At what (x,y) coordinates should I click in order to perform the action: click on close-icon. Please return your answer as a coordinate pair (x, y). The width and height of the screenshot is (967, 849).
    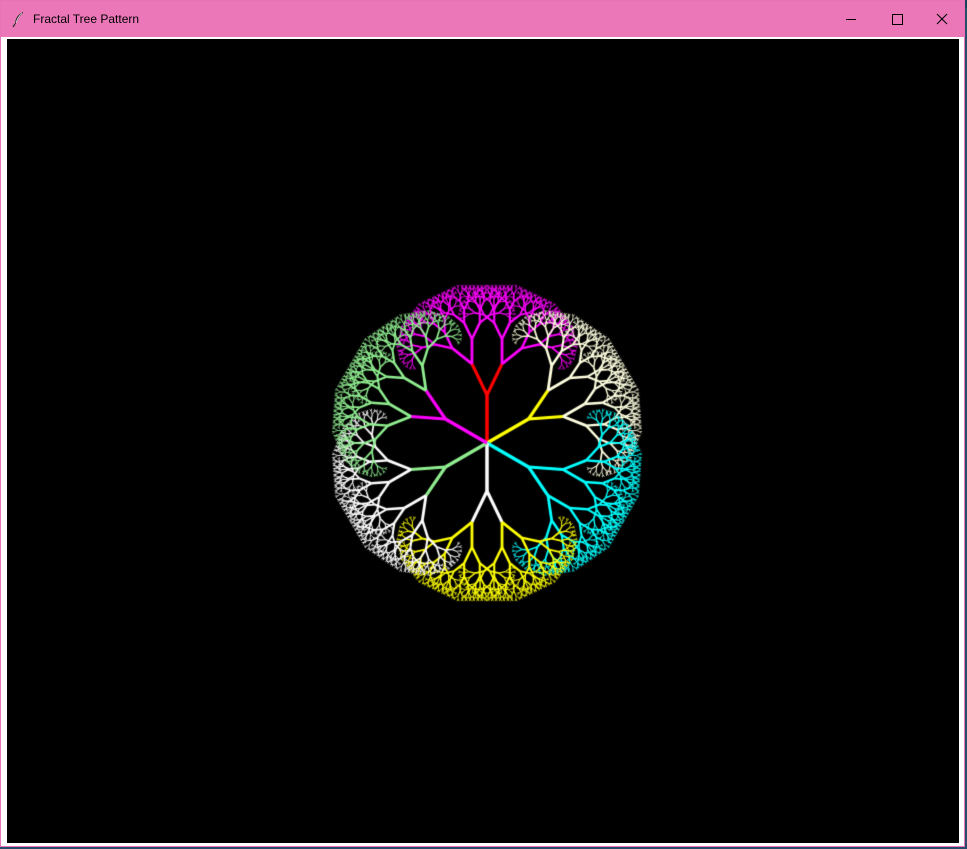
    Looking at the image, I should click on (942, 19).